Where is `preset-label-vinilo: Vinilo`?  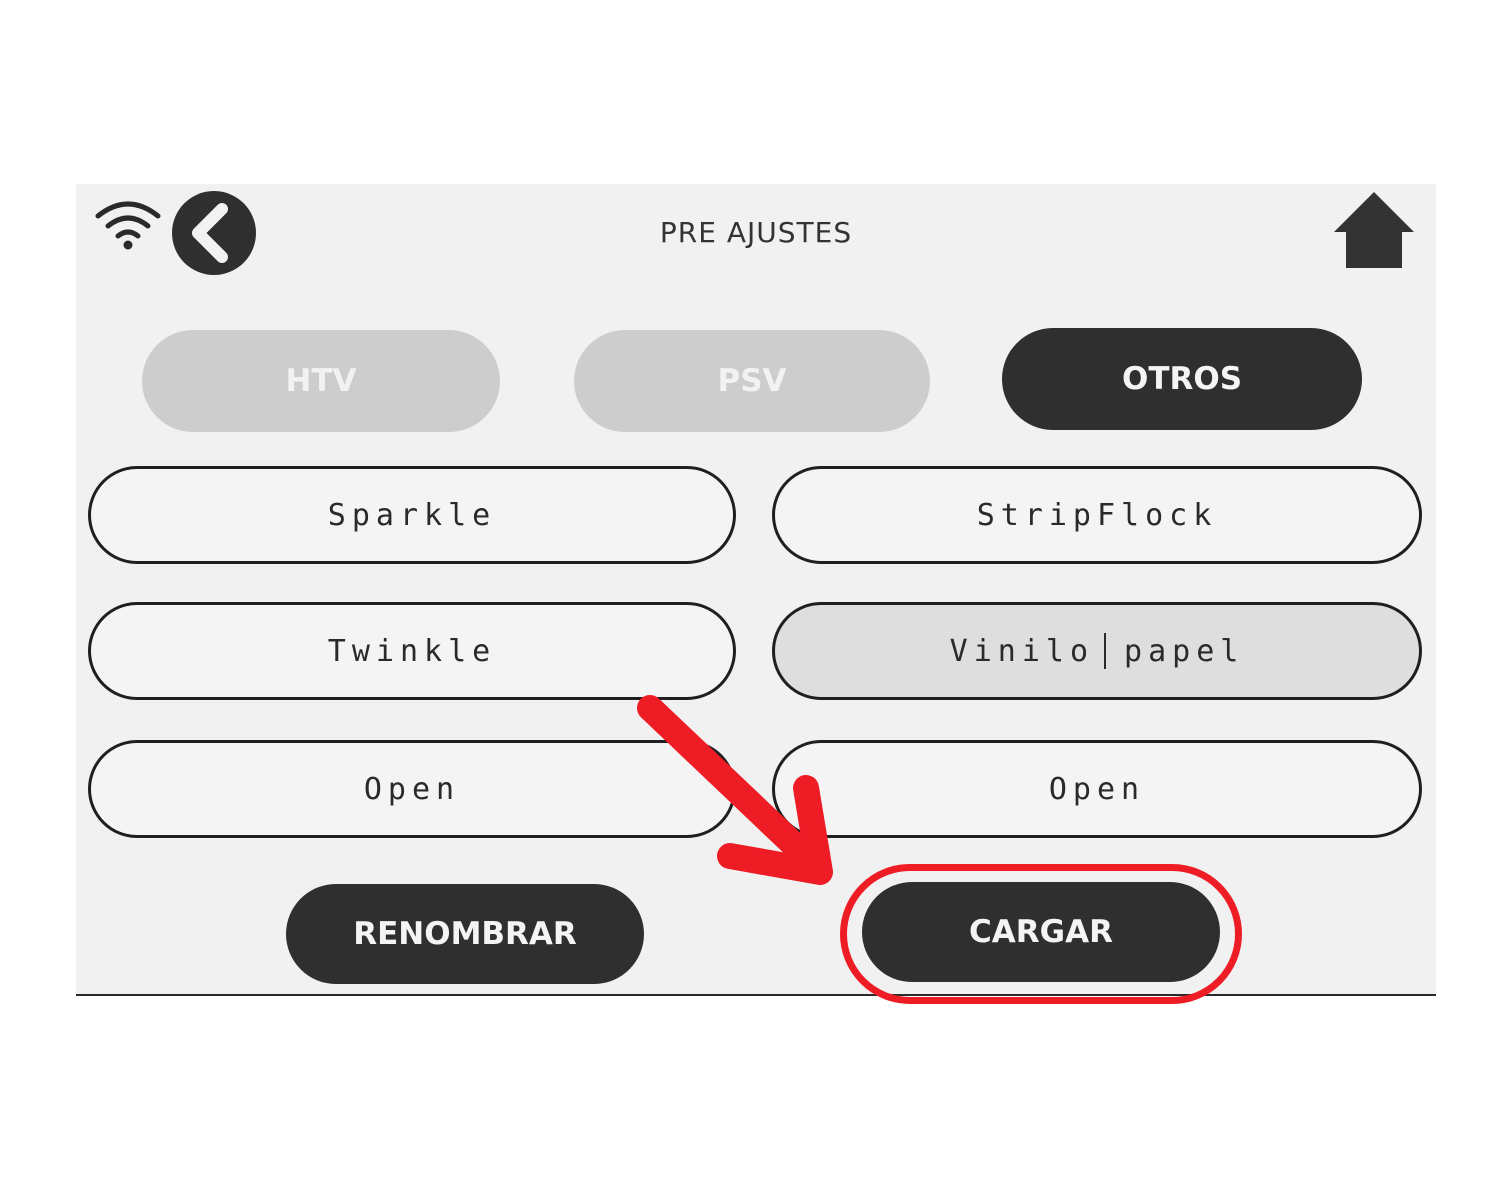 preset-label-vinilo: Vinilo is located at coordinates (1022, 651).